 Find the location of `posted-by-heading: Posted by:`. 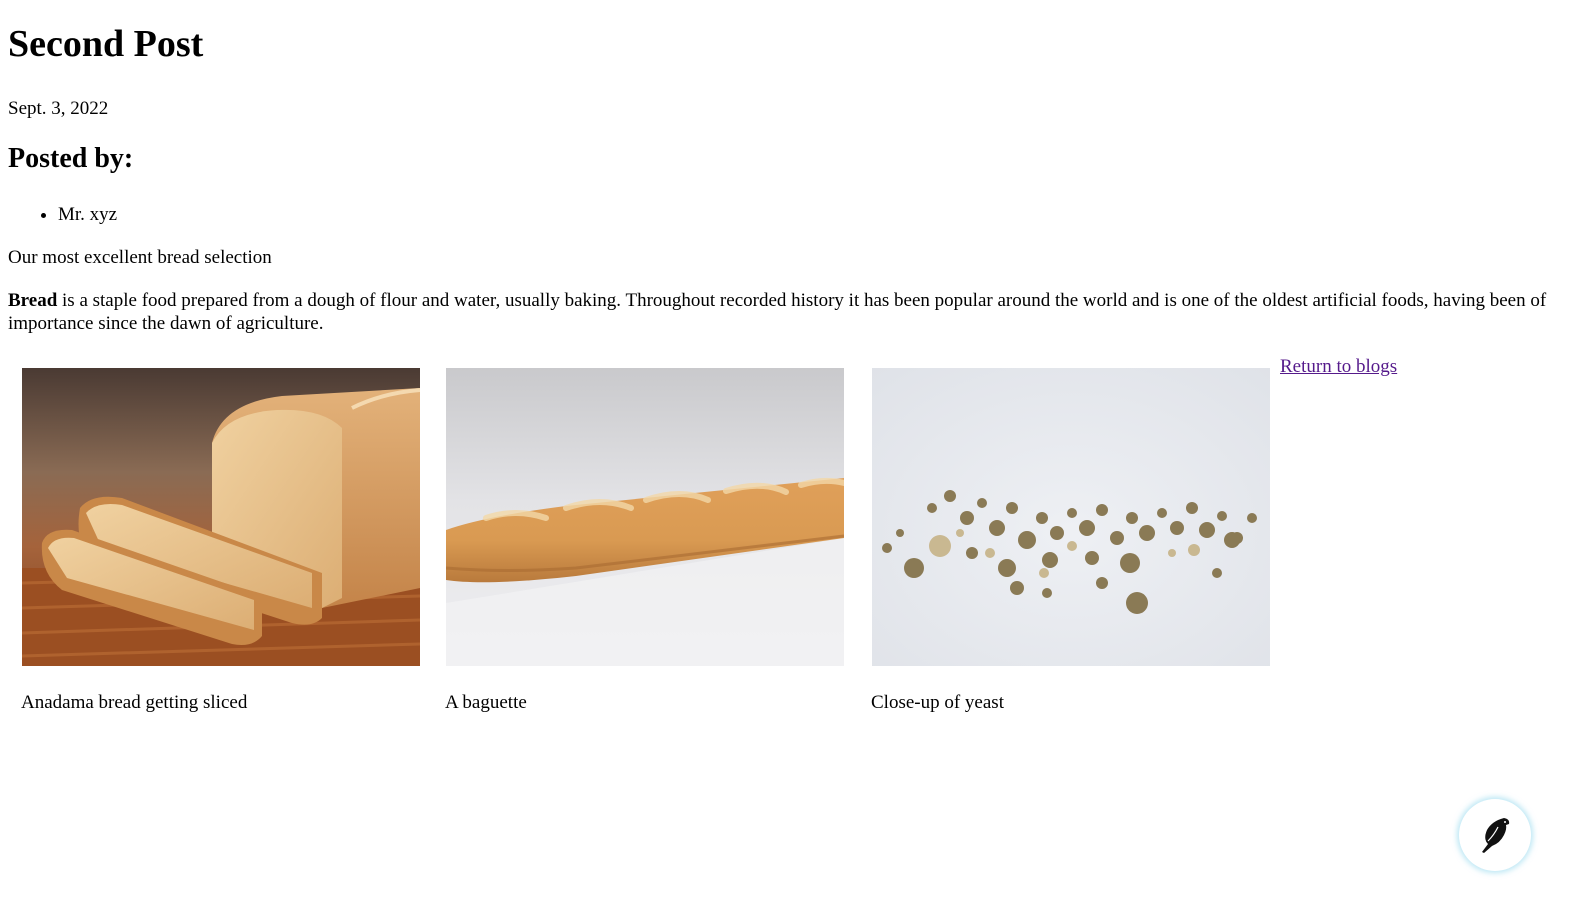

posted-by-heading: Posted by: is located at coordinates (71, 158).